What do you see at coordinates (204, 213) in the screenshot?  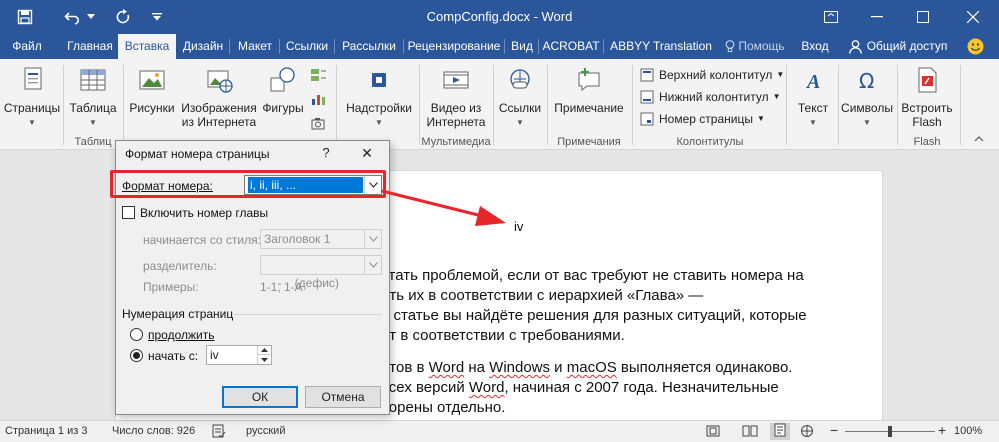 I see `include-chapter-label: Включить номер главы` at bounding box center [204, 213].